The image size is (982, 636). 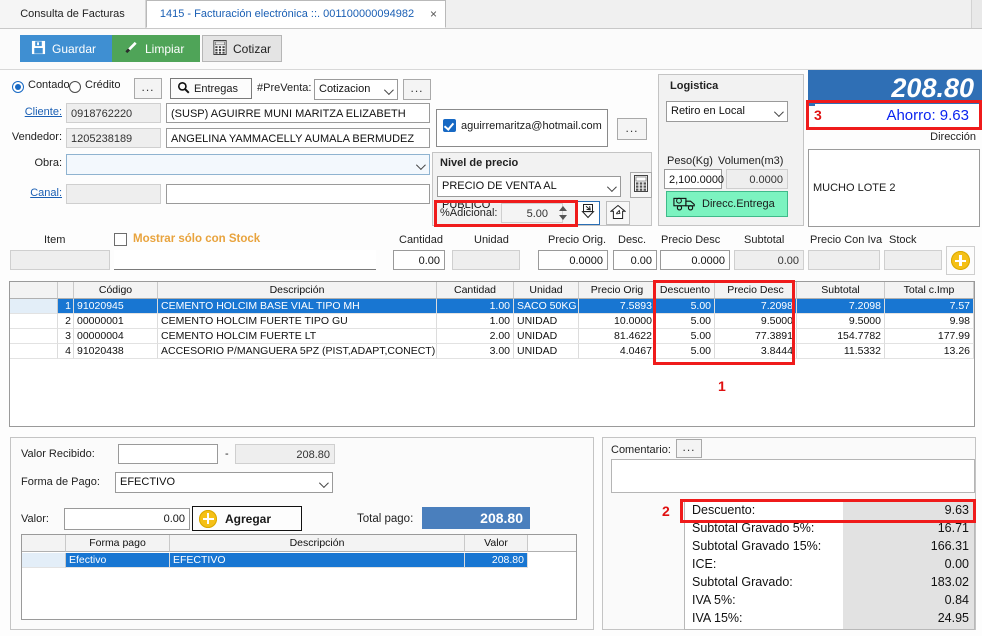 What do you see at coordinates (36, 193) in the screenshot?
I see `canal-label: Canal:` at bounding box center [36, 193].